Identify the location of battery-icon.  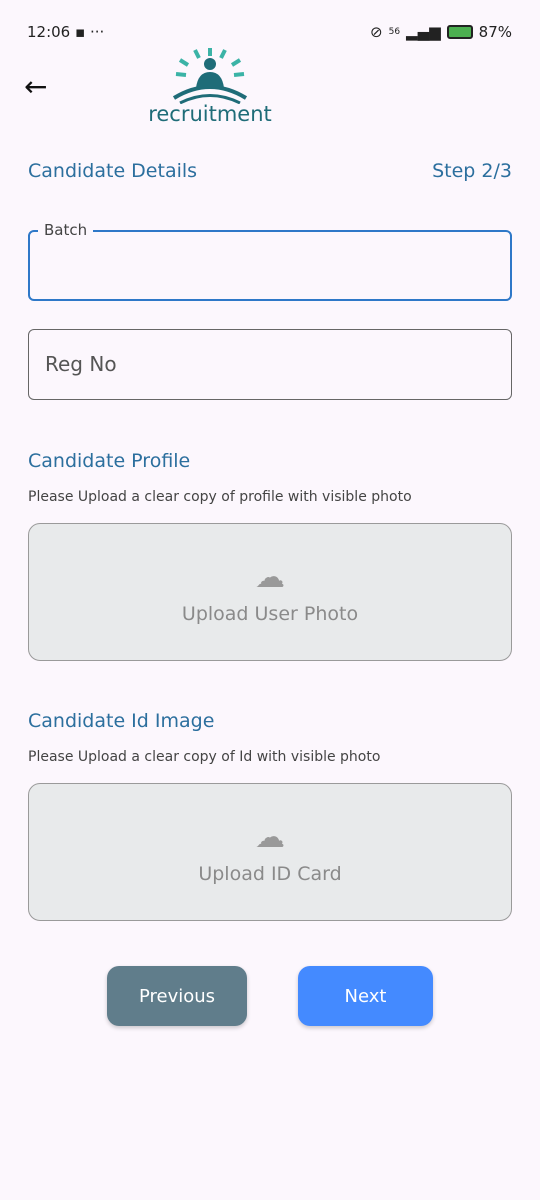
(459, 32).